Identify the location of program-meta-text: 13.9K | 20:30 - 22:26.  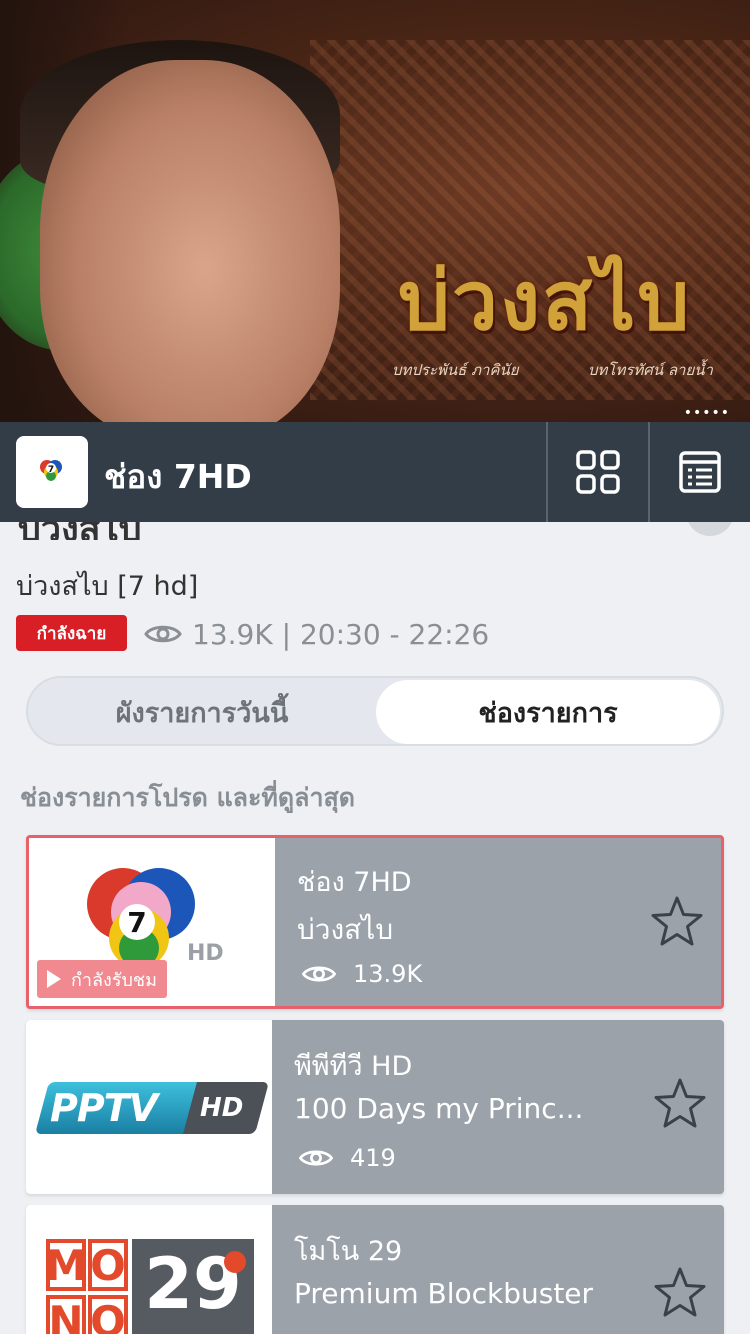
(341, 634).